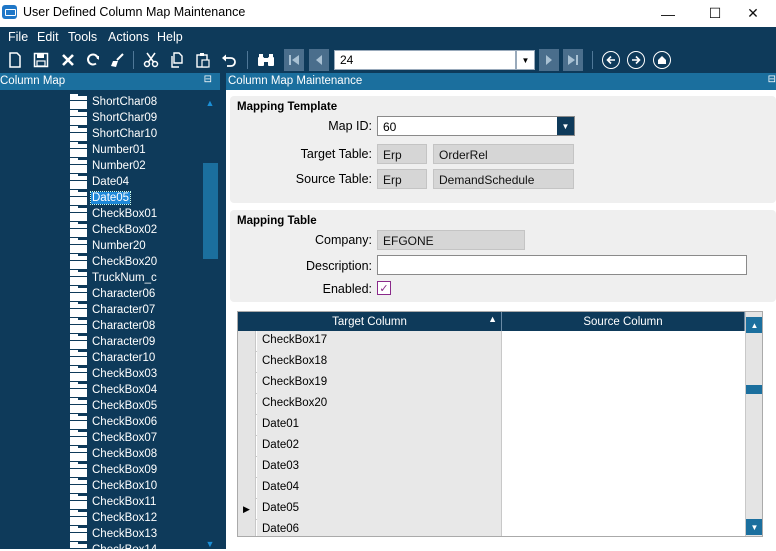 The image size is (776, 551). I want to click on tree-item: CheckBox02, so click(114, 229).